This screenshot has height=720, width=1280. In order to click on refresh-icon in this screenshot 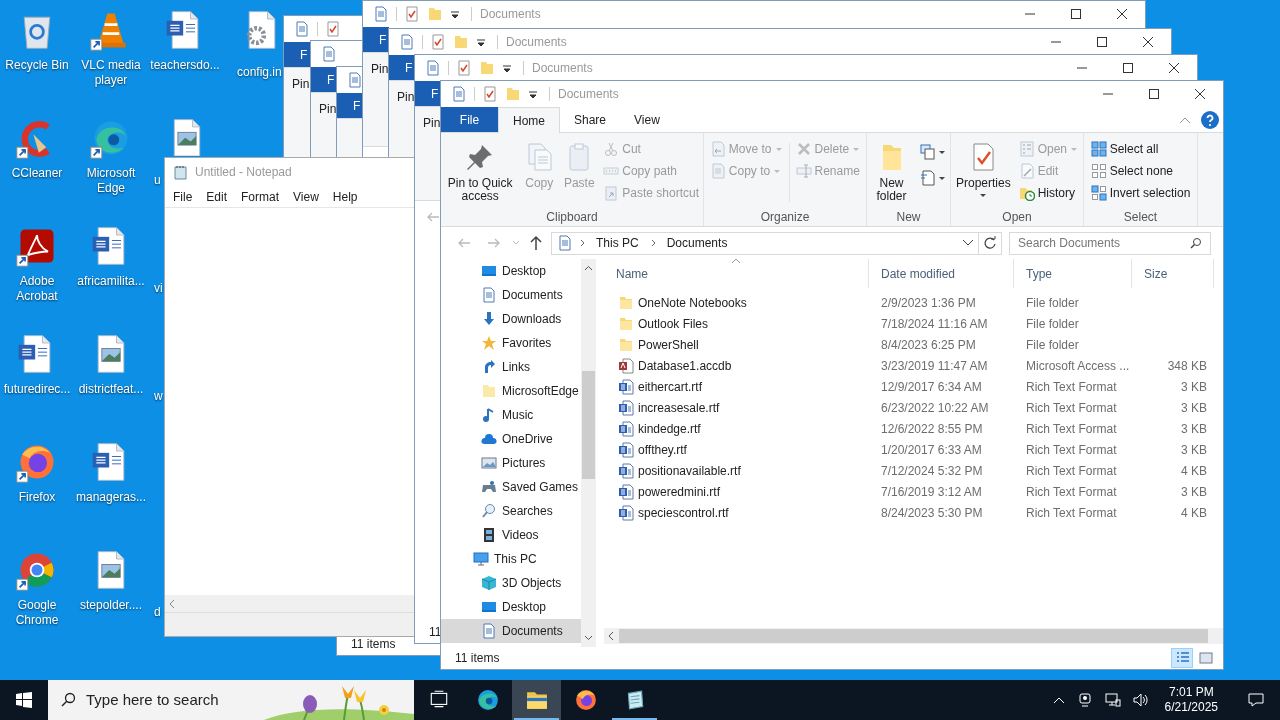, I will do `click(990, 243)`.